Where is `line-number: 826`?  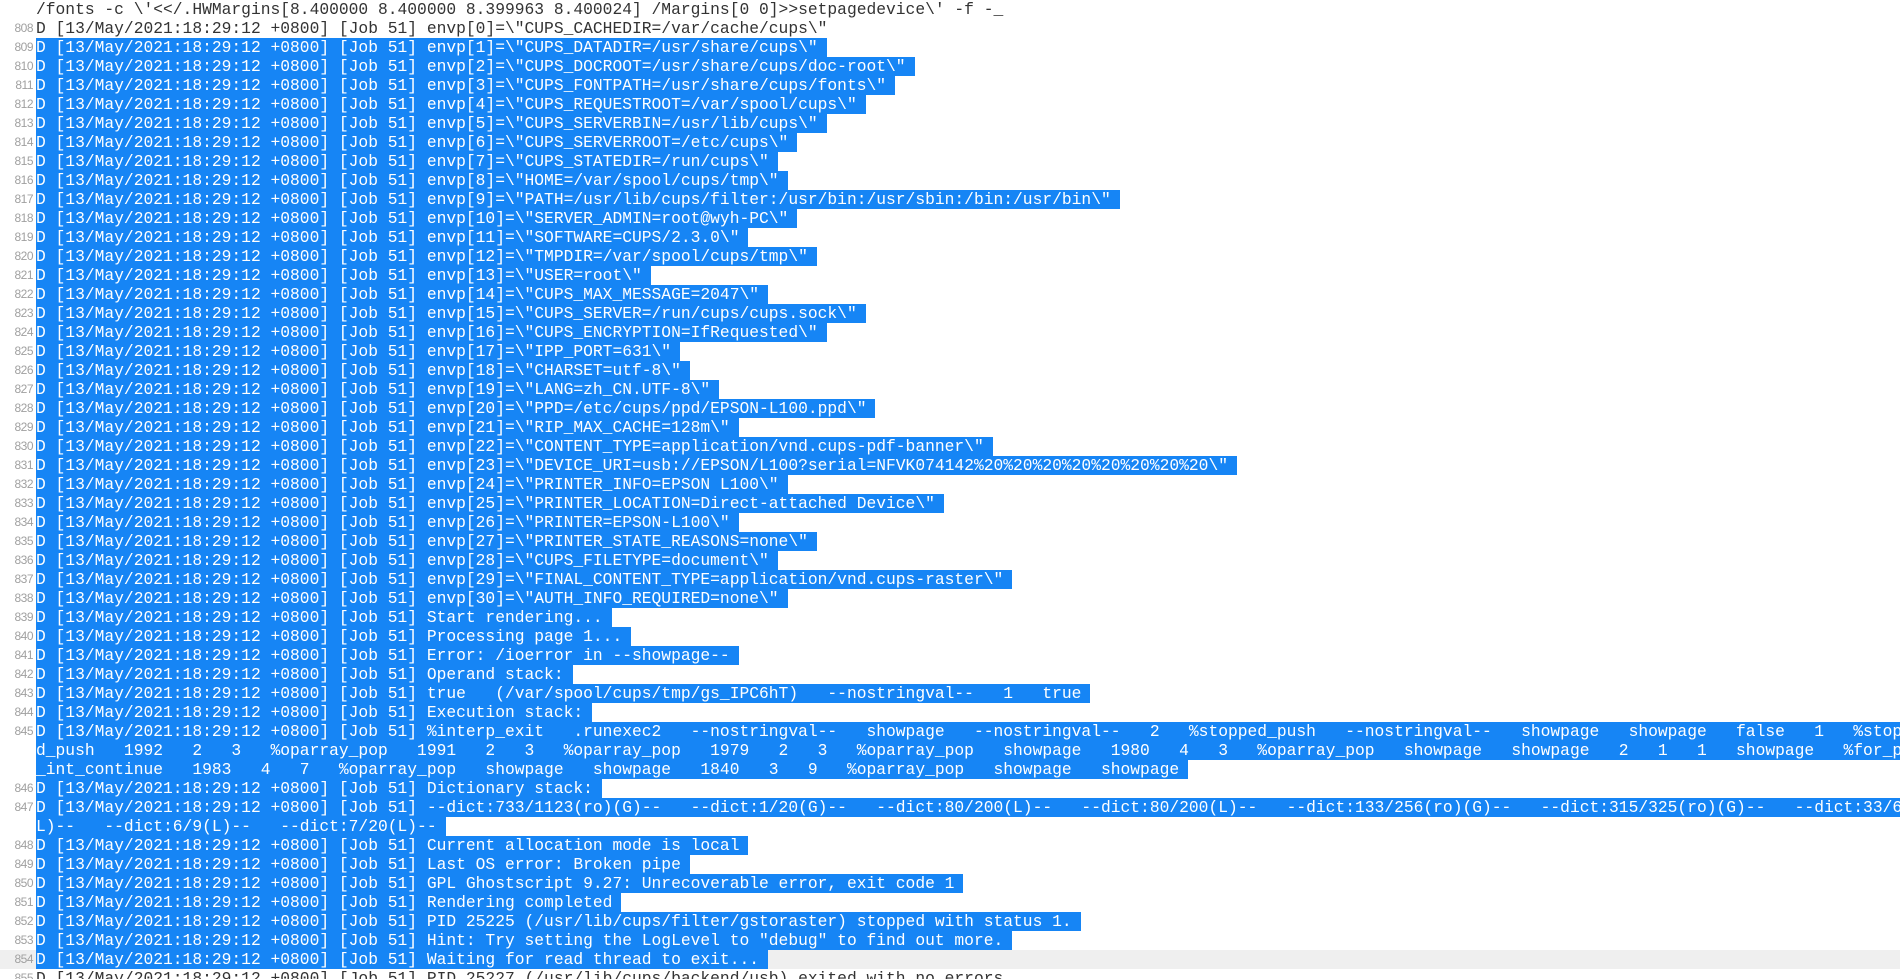 line-number: 826 is located at coordinates (23, 370).